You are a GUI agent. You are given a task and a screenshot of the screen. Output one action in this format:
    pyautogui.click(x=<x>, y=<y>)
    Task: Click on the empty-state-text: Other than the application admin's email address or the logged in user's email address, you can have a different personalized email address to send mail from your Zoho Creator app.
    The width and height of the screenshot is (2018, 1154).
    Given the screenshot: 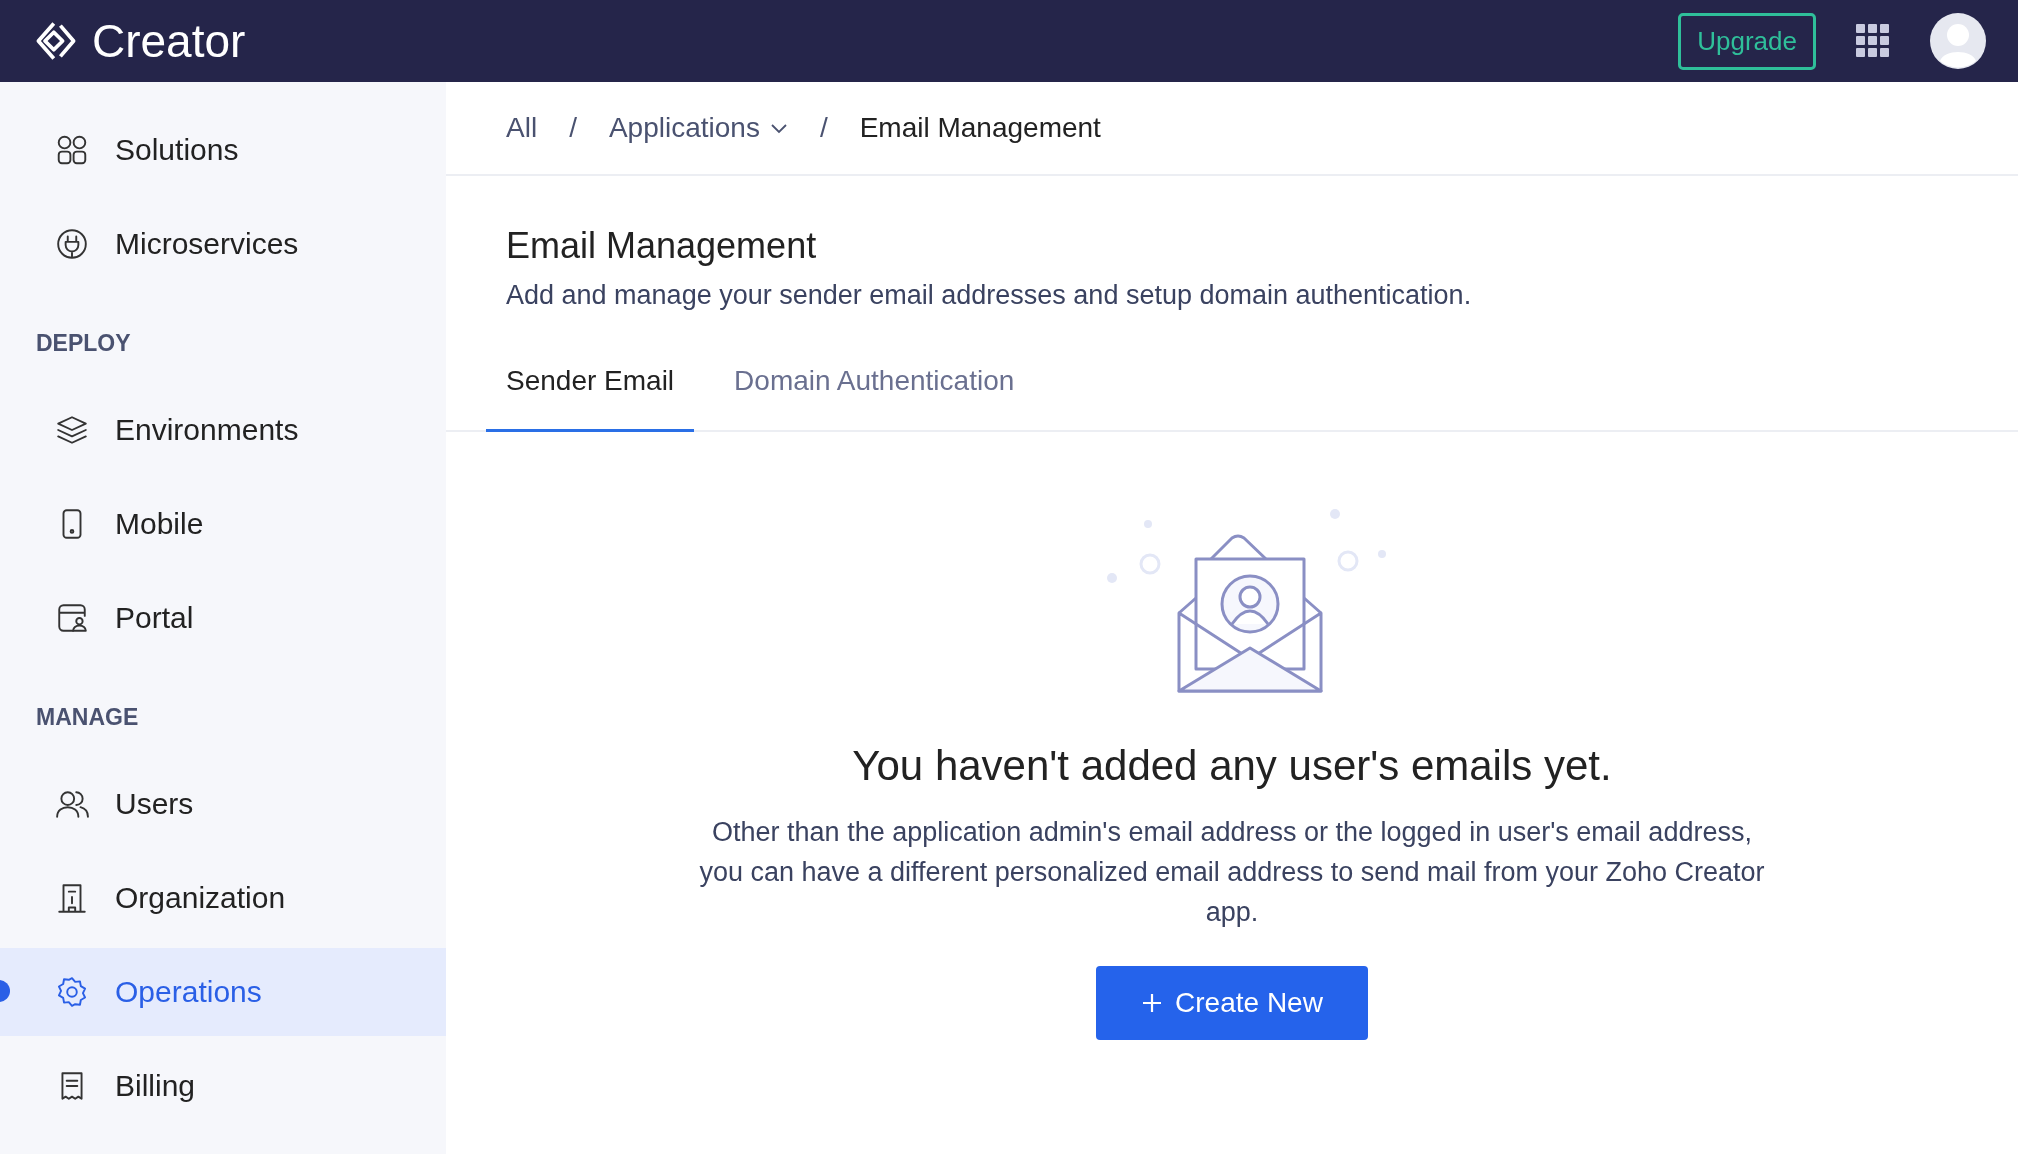 What is the action you would take?
    pyautogui.click(x=1232, y=872)
    